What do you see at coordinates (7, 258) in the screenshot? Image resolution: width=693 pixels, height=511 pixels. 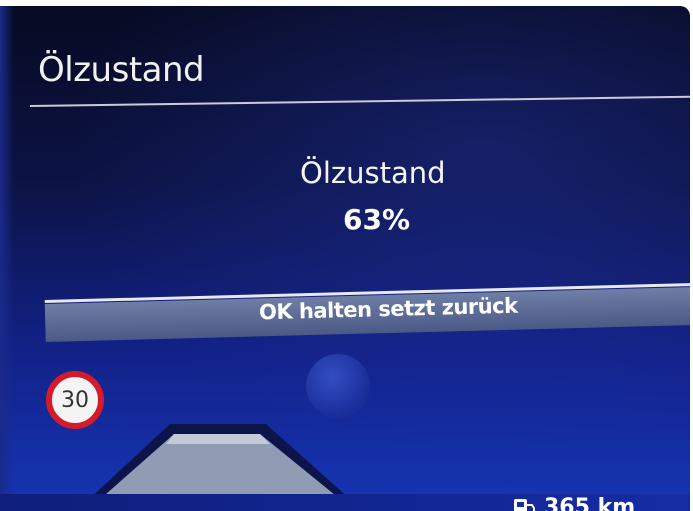 I see `display-edge-glow` at bounding box center [7, 258].